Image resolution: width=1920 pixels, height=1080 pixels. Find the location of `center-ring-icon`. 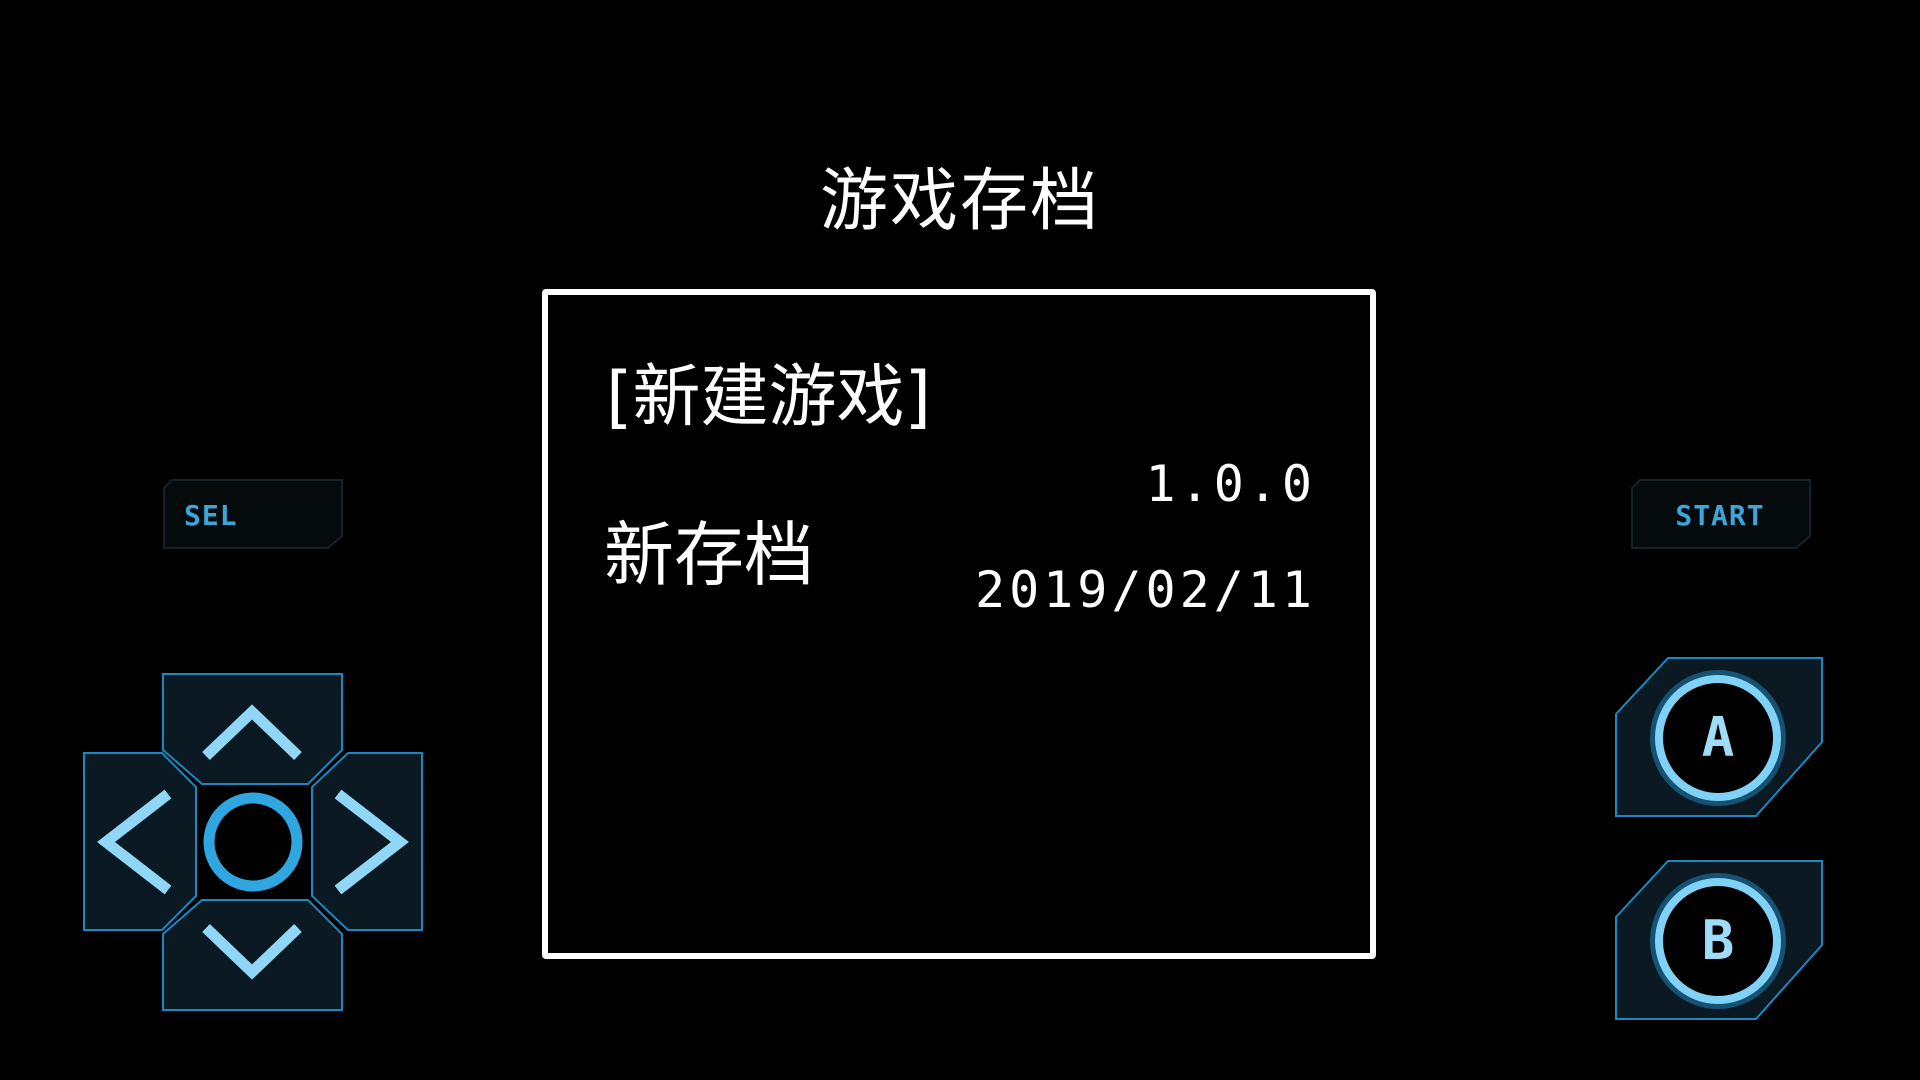

center-ring-icon is located at coordinates (253, 842).